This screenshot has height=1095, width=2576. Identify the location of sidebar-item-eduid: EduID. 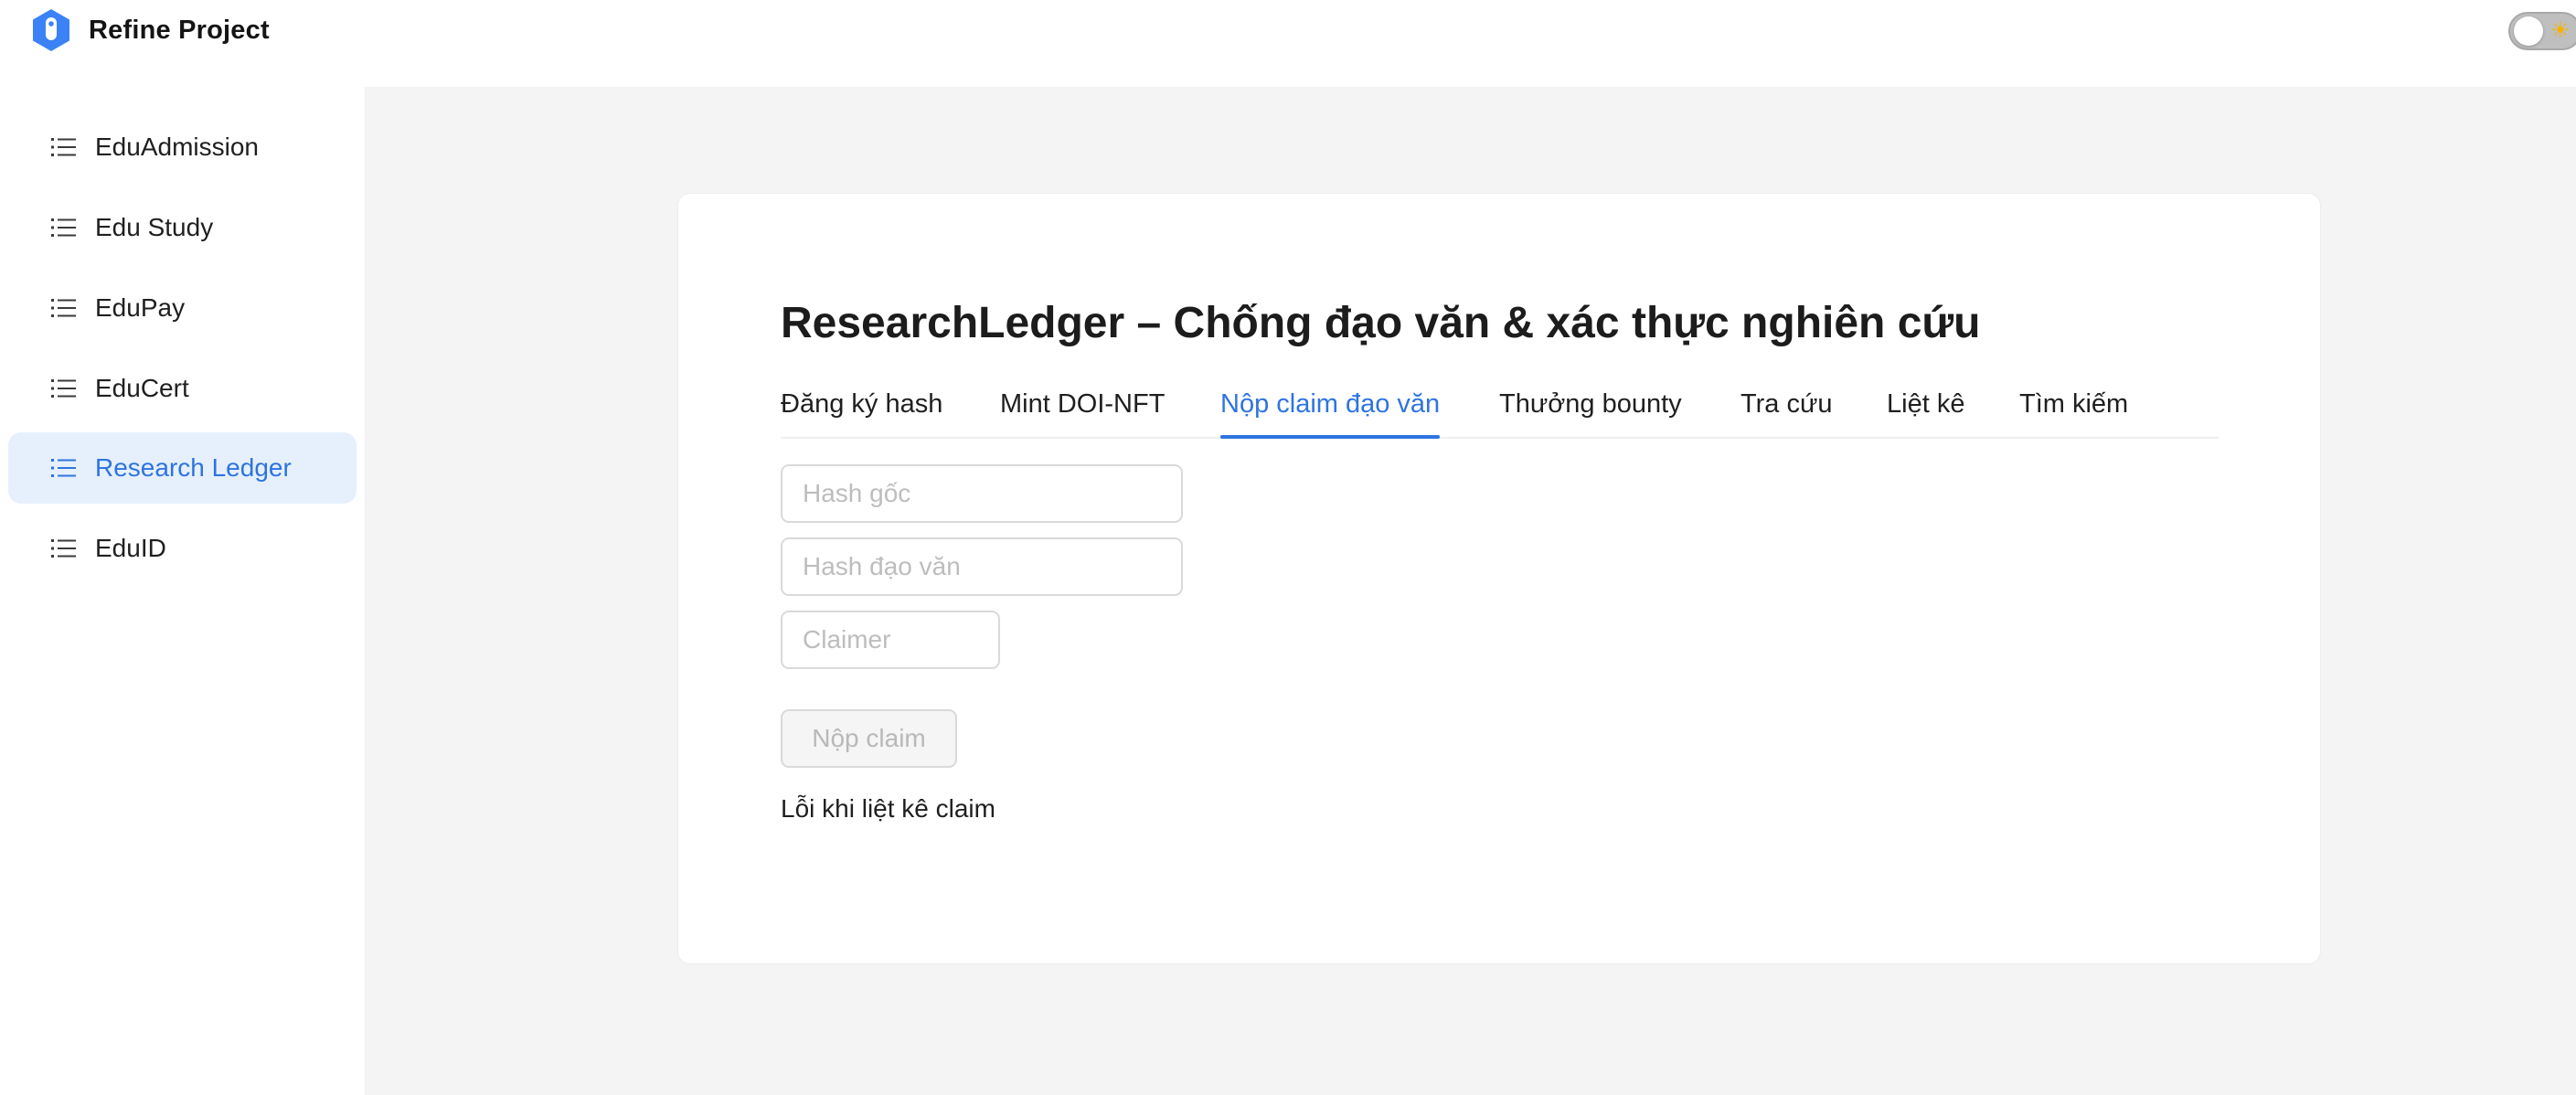
(182, 548).